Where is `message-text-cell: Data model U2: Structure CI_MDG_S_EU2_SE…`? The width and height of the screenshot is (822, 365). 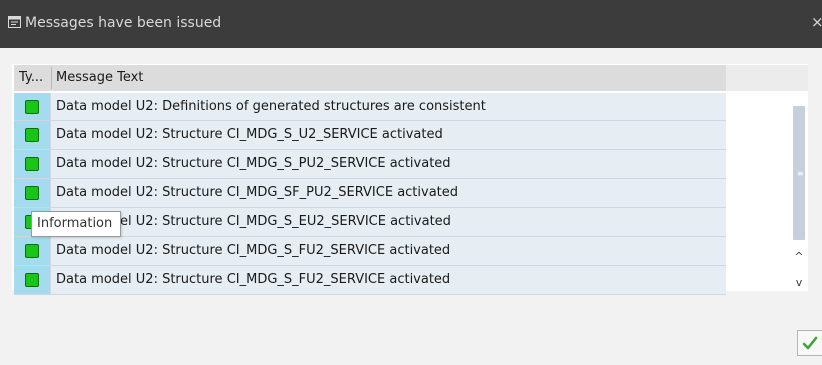
message-text-cell: Data model U2: Structure CI_MDG_S_EU2_SE… is located at coordinates (388, 222).